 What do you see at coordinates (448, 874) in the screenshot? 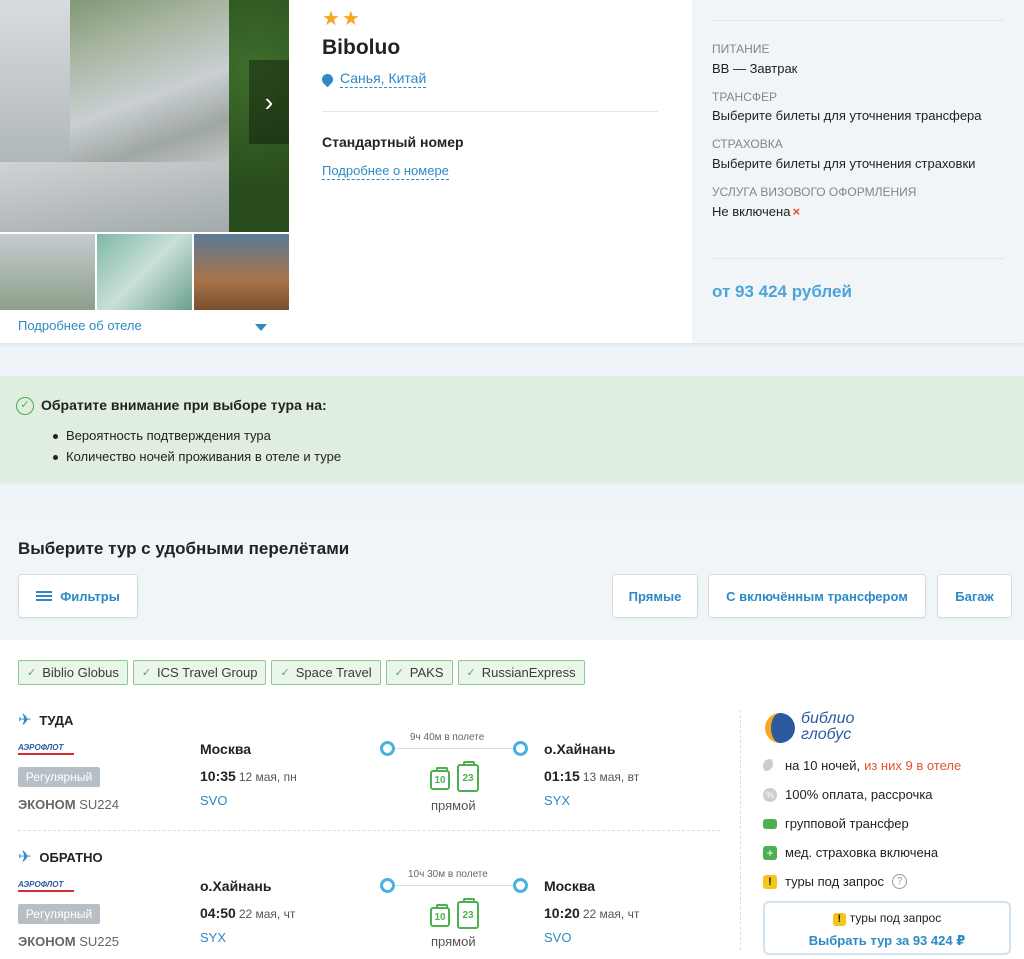
I see `flight-duration: 10ч 30м в полете` at bounding box center [448, 874].